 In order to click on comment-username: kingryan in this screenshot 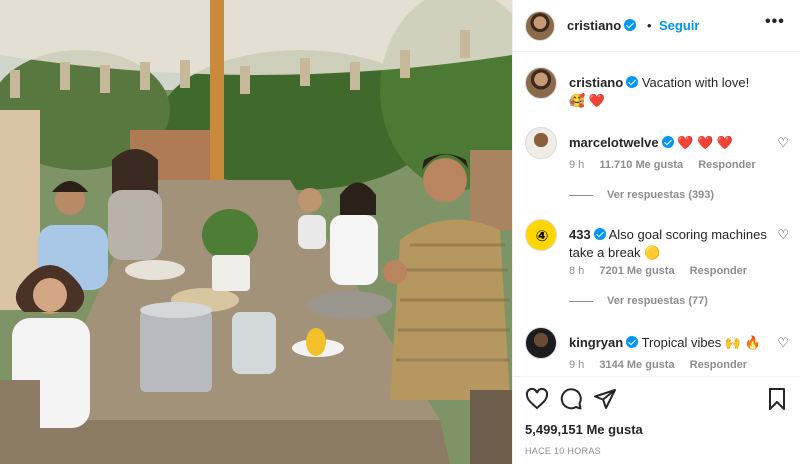, I will do `click(596, 342)`.